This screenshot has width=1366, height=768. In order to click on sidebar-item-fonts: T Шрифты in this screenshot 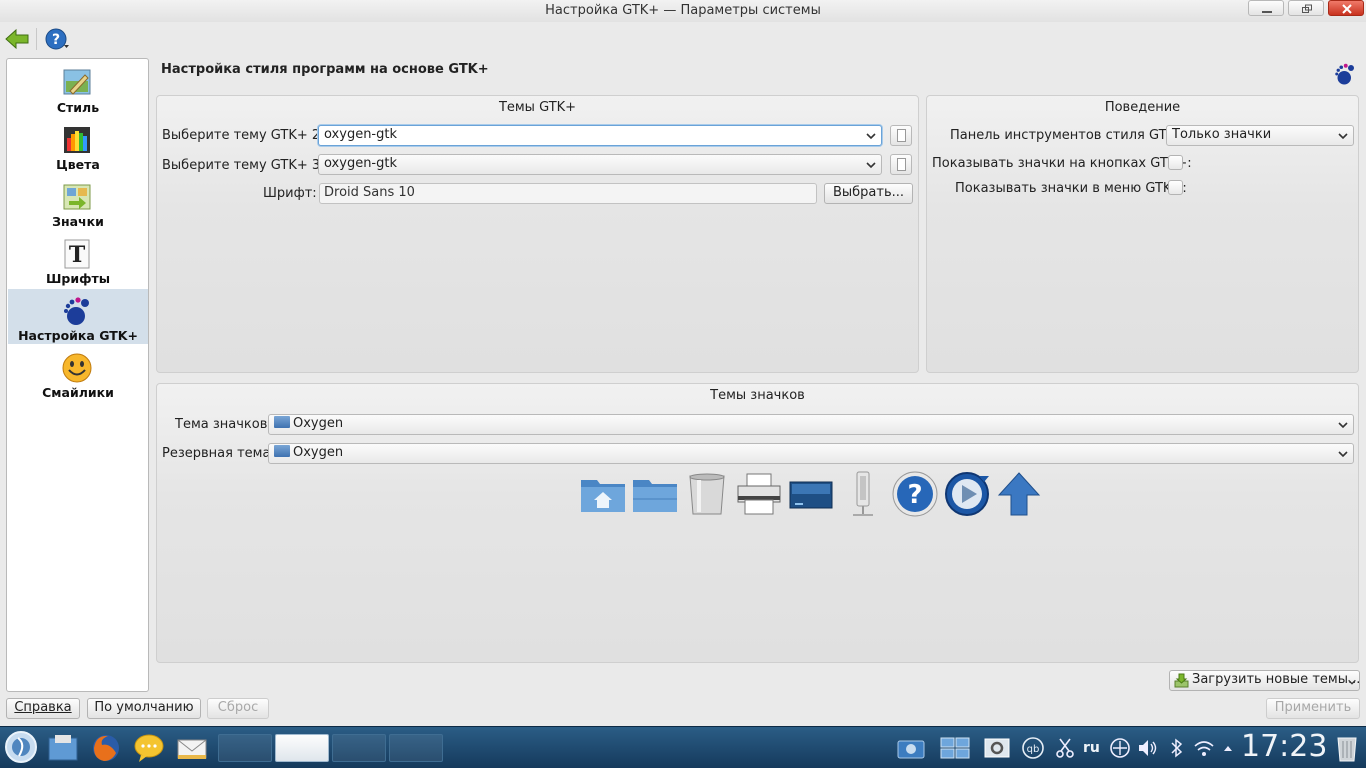, I will do `click(78, 259)`.